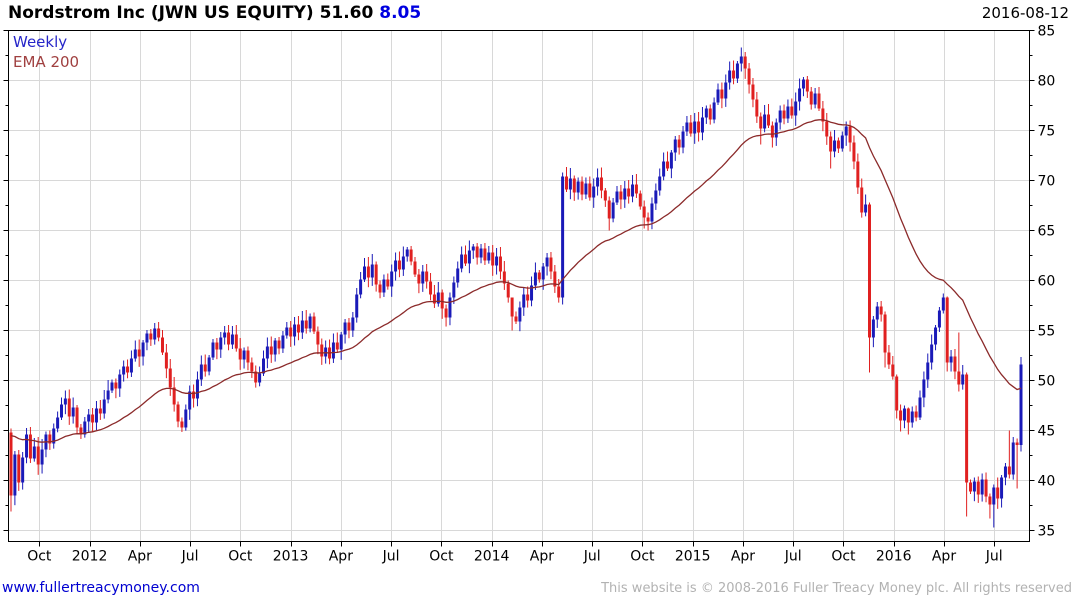  What do you see at coordinates (90, 557) in the screenshot?
I see `x-tick-label: 2012` at bounding box center [90, 557].